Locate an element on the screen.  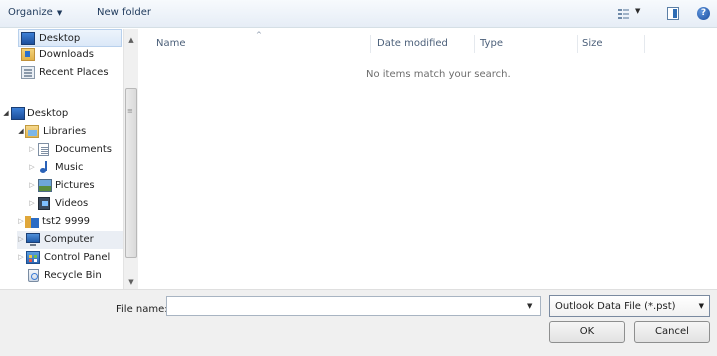
nav-item-recycle-bin: Recycle Bin is located at coordinates (69, 276).